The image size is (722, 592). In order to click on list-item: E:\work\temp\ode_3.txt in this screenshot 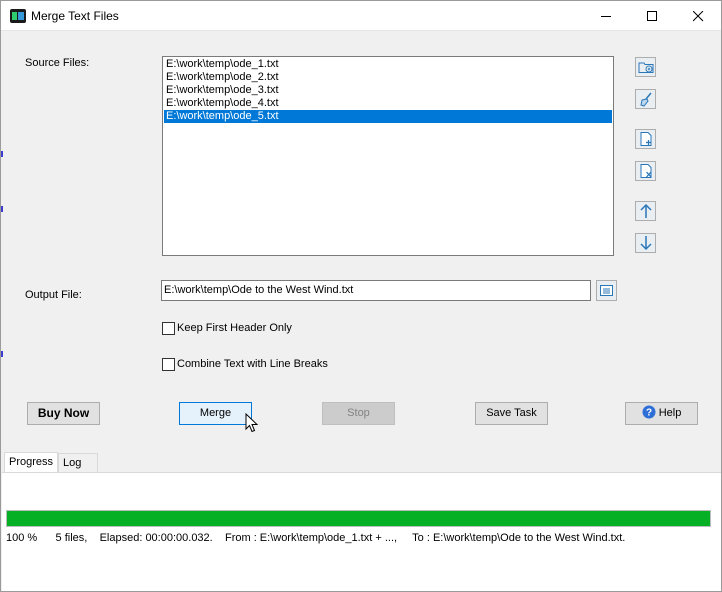, I will do `click(388, 90)`.